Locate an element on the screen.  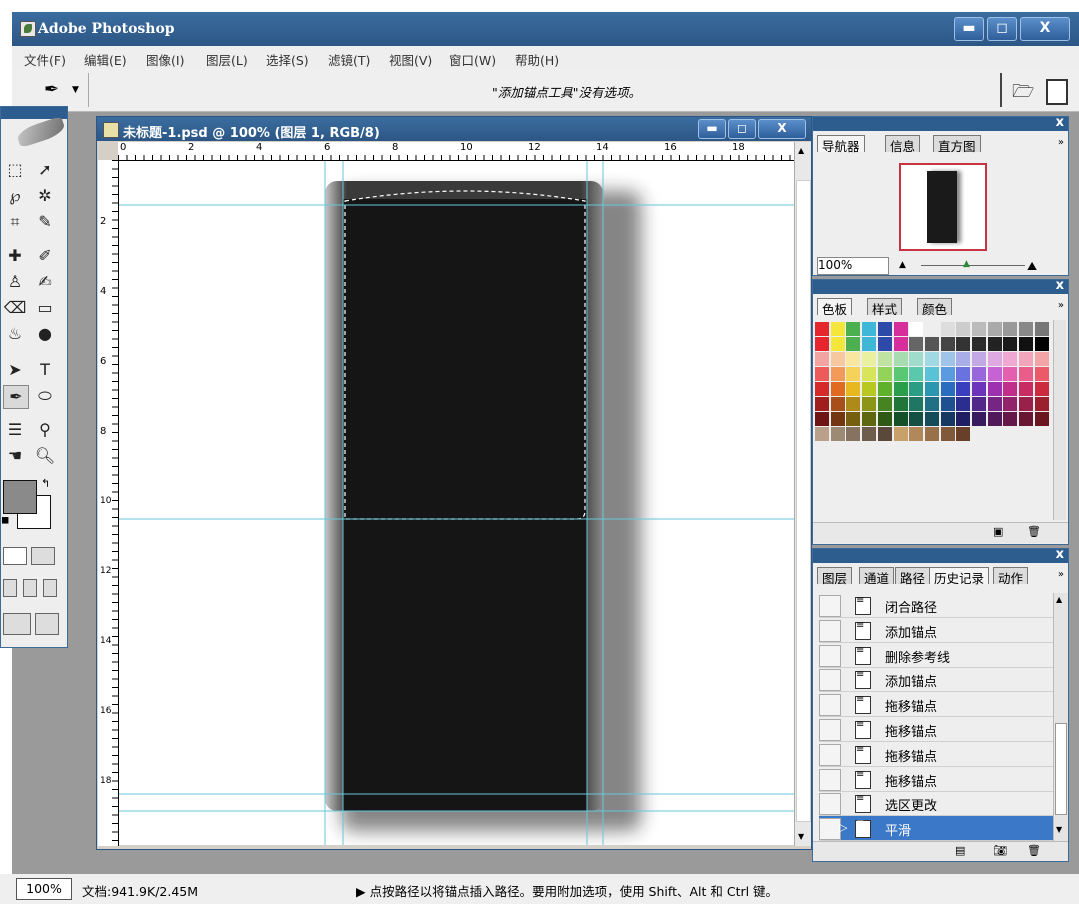
screen-mode-full-button is located at coordinates (50, 588).